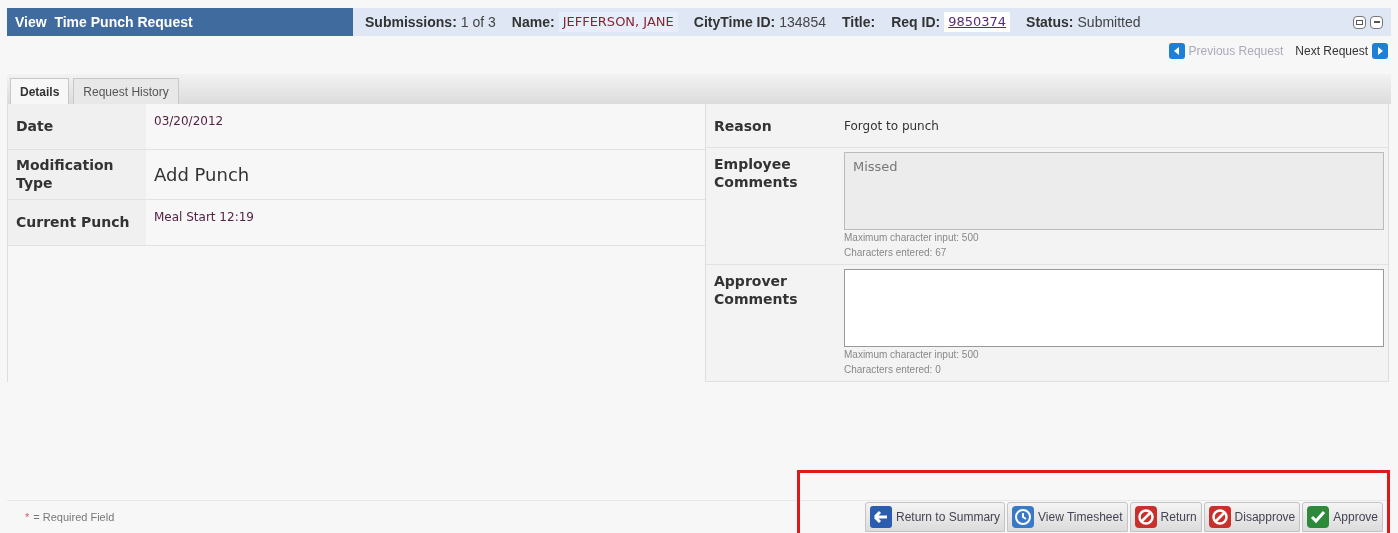  What do you see at coordinates (1114, 308) in the screenshot?
I see `comments-field` at bounding box center [1114, 308].